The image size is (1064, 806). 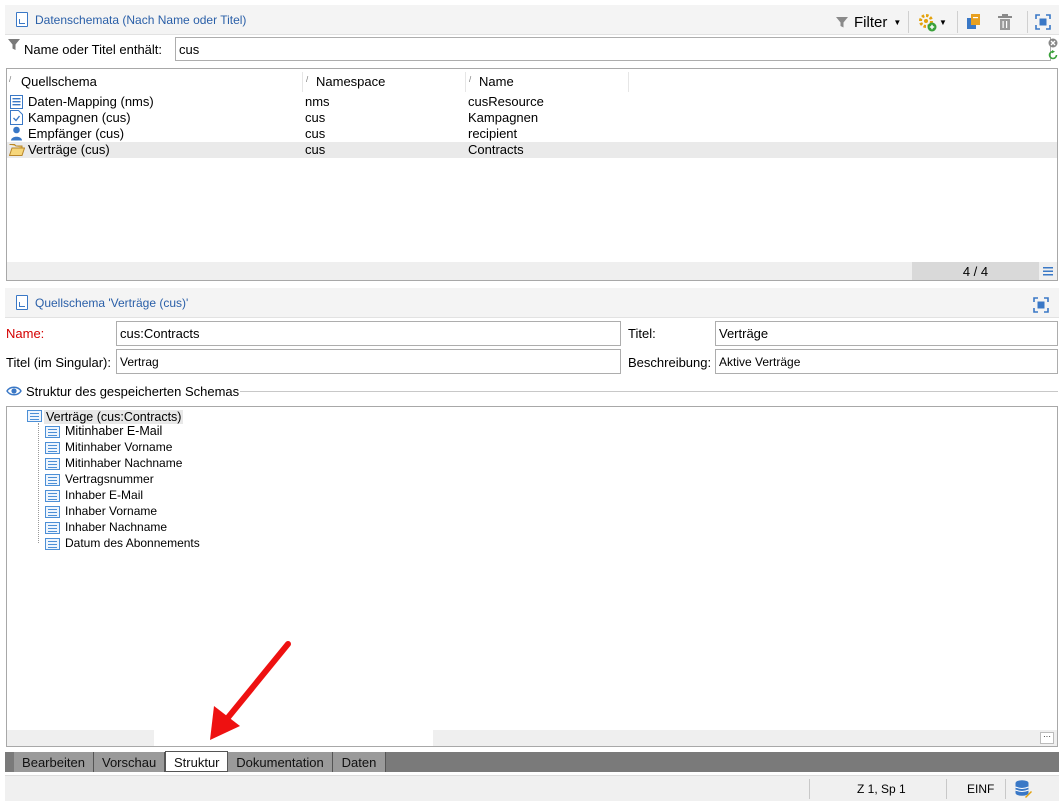 I want to click on column-header-quellschema: / Quellschema, so click(x=155, y=82).